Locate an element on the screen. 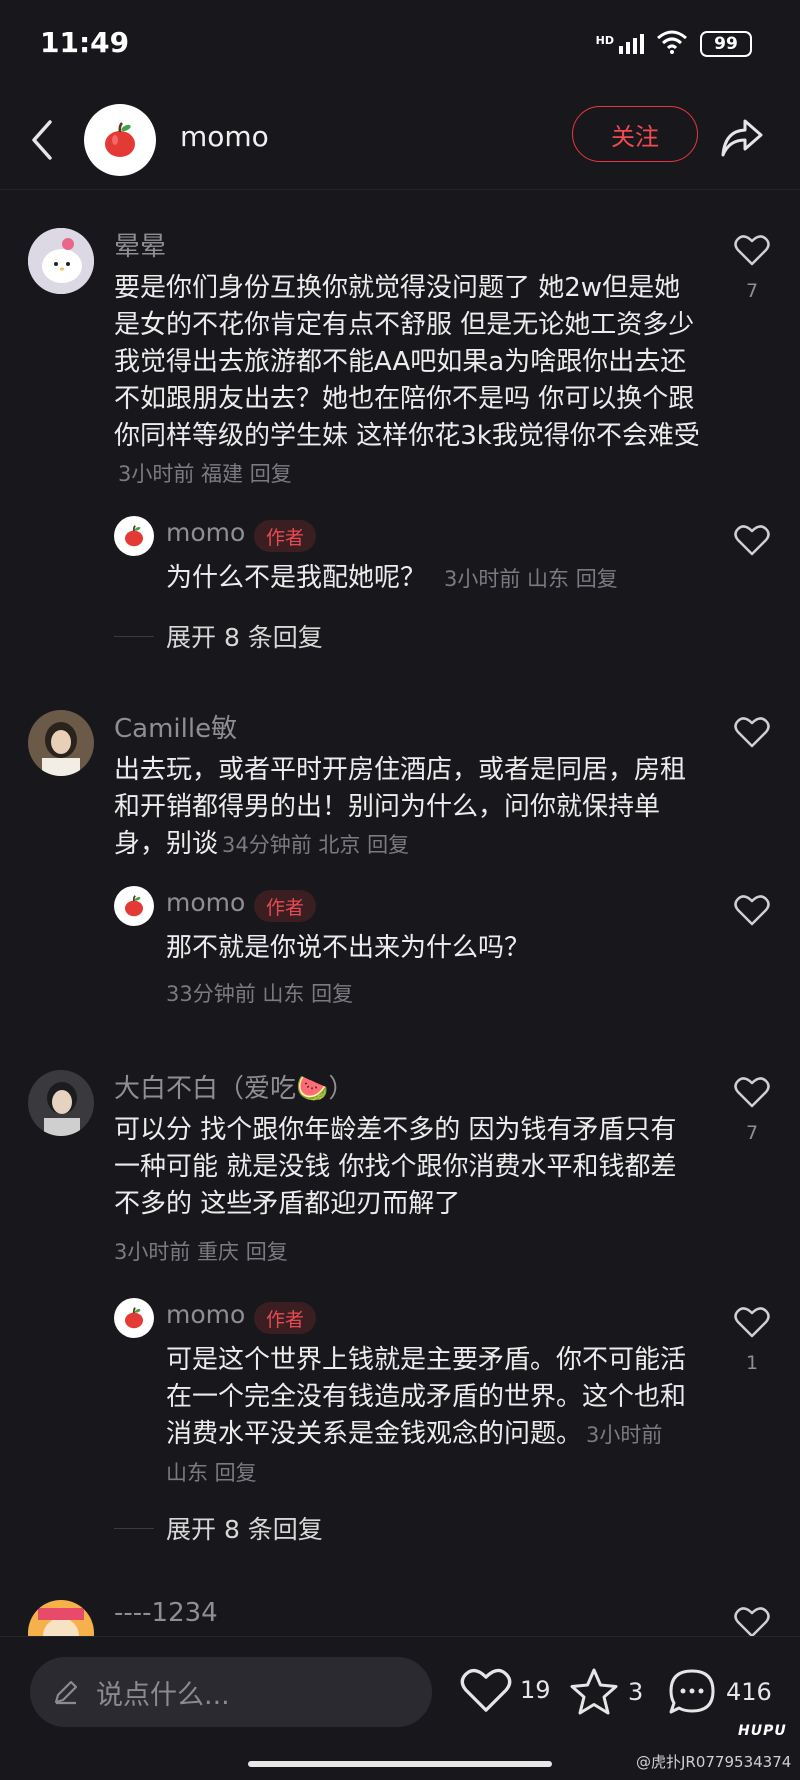 Image resolution: width=800 pixels, height=1780 pixels. share-button is located at coordinates (742, 138).